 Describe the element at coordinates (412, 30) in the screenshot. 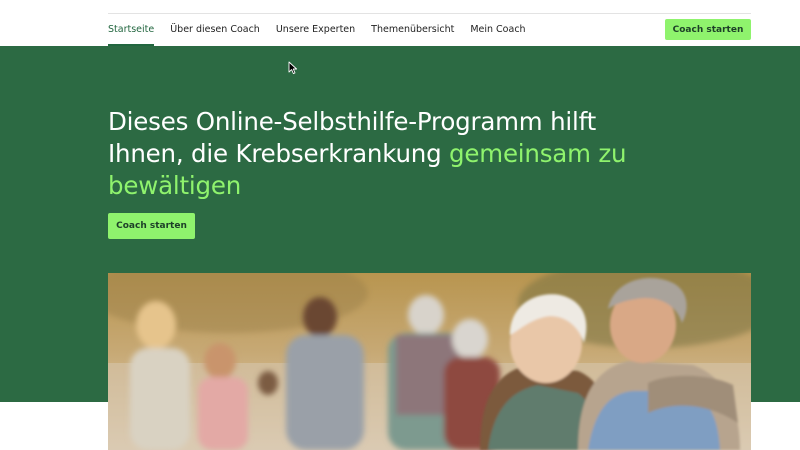

I see `nav-item-themenuebersicht: Themenübersicht` at that location.